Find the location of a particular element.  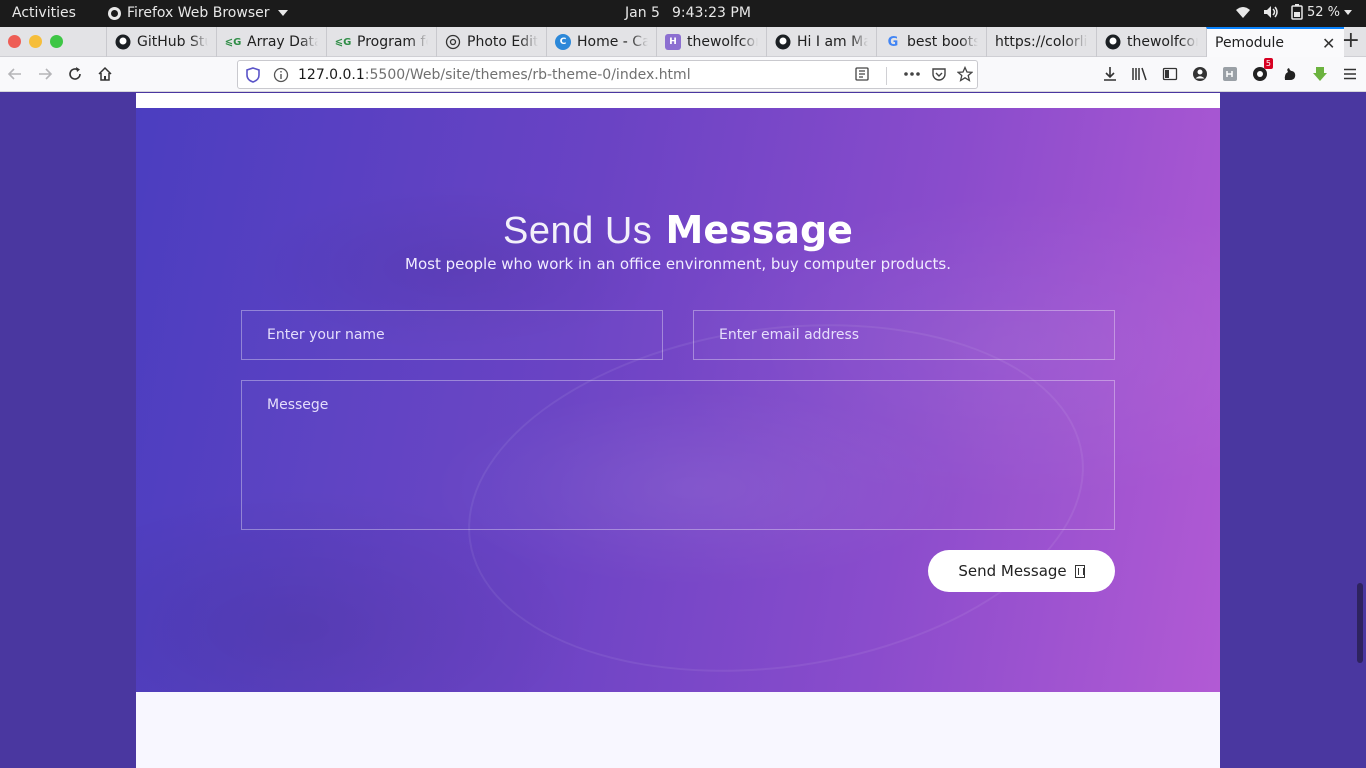

back-button is located at coordinates (15, 74).